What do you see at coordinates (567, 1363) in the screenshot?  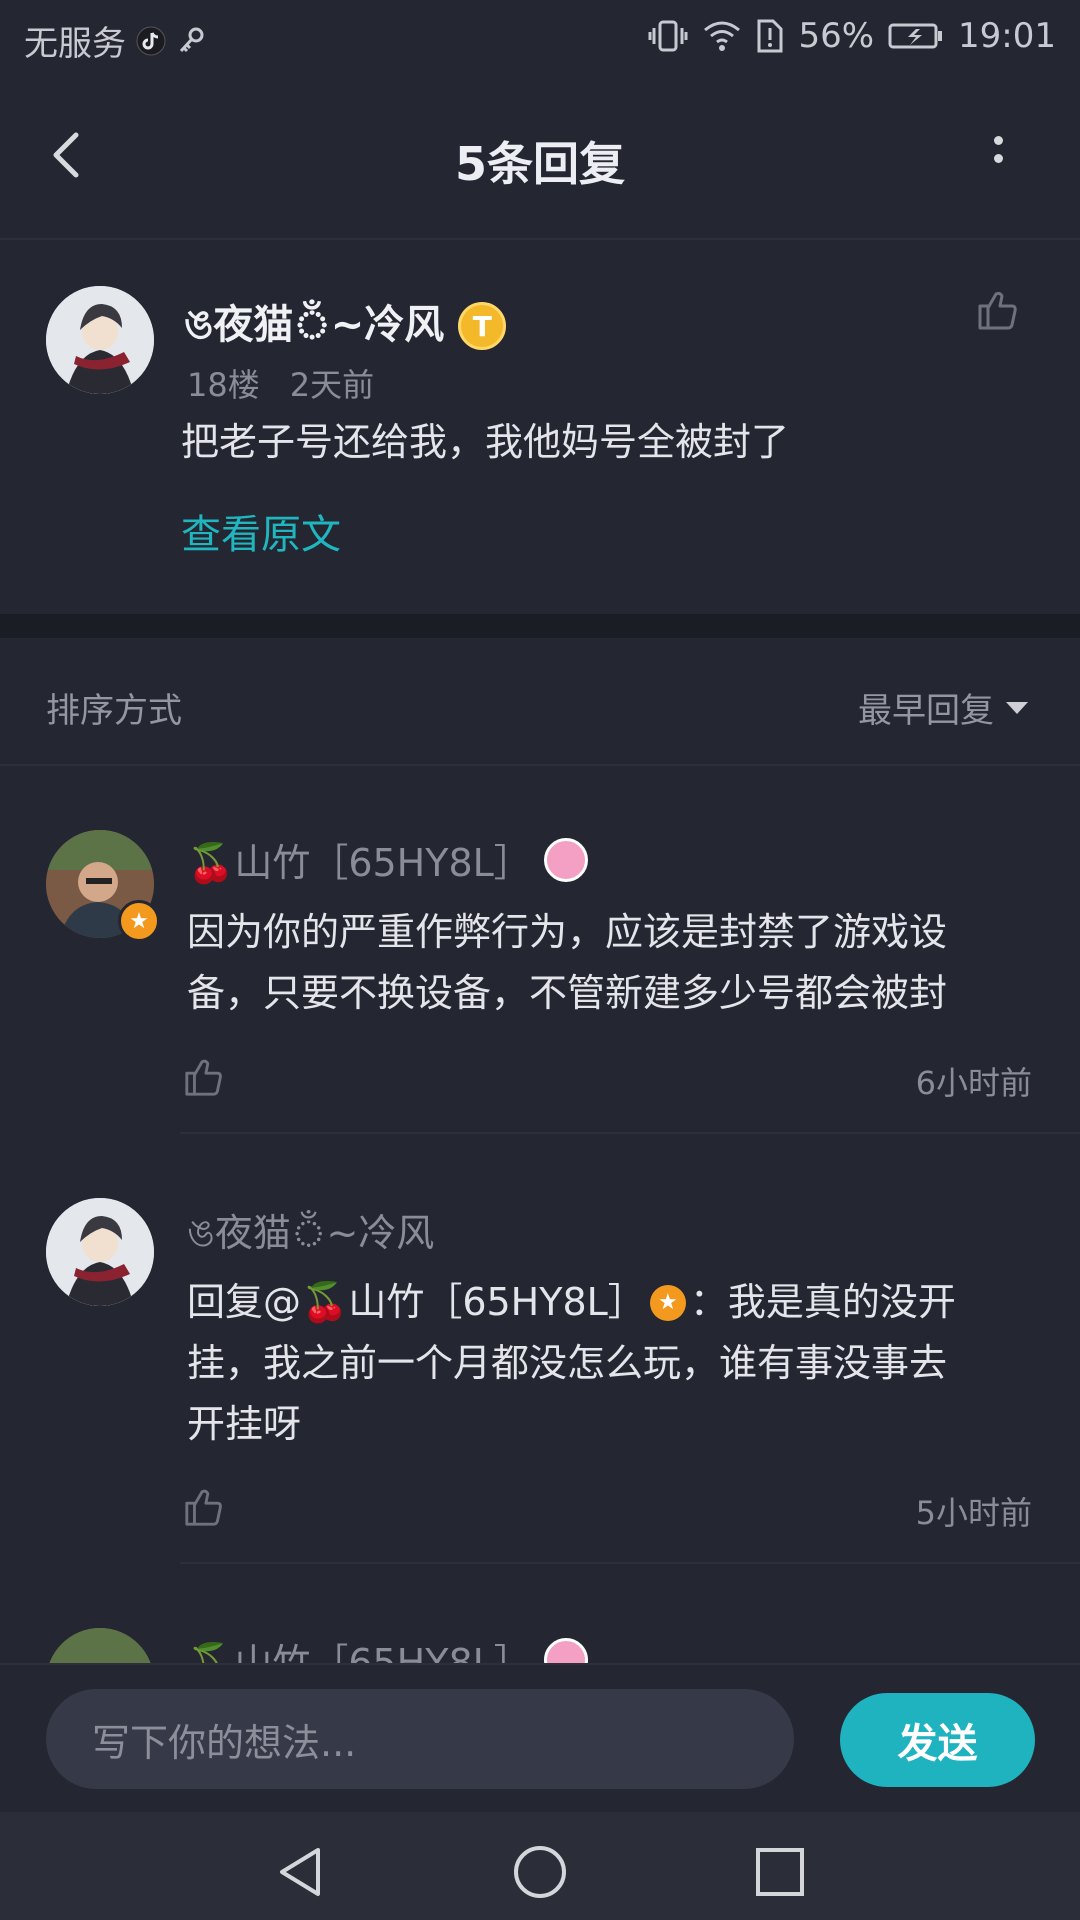 I see `reply-line: 挂，我之前一个月都没怎么玩，谁有事没事去` at bounding box center [567, 1363].